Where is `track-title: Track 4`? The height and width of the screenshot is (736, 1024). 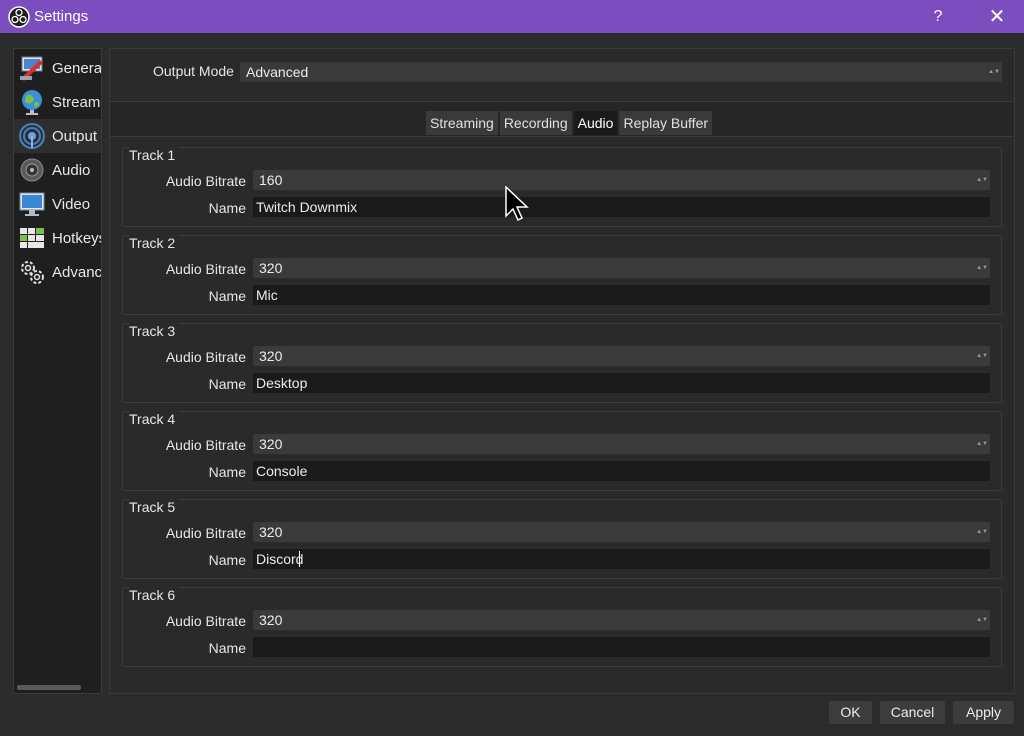
track-title: Track 4 is located at coordinates (154, 419).